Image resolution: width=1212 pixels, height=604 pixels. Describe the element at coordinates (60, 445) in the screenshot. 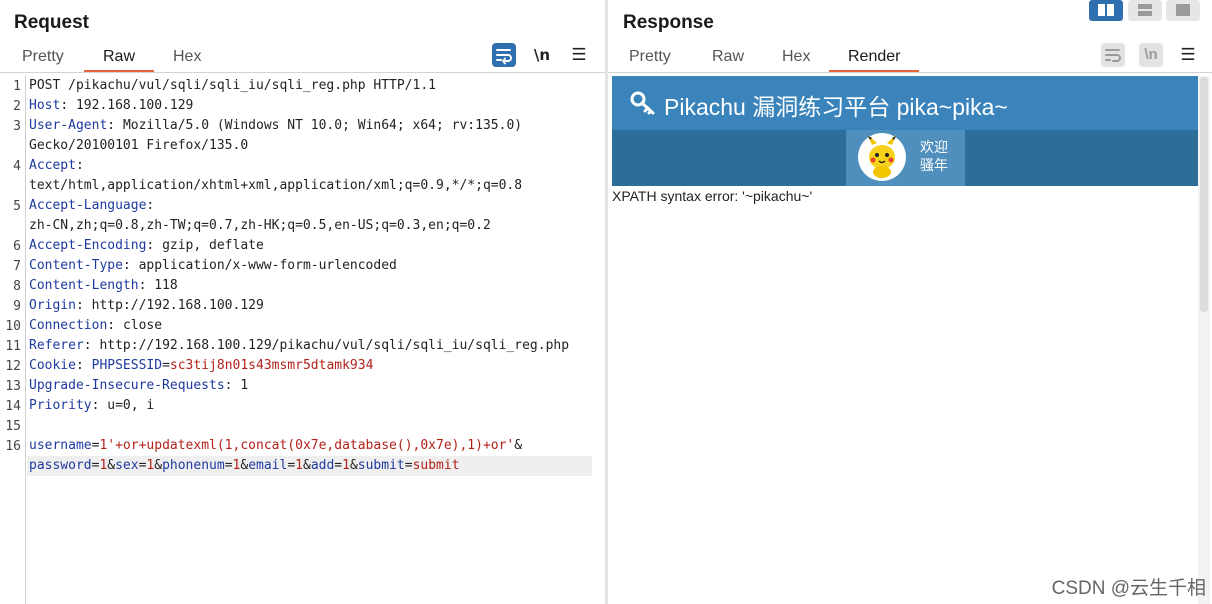

I see `param-name: username` at that location.